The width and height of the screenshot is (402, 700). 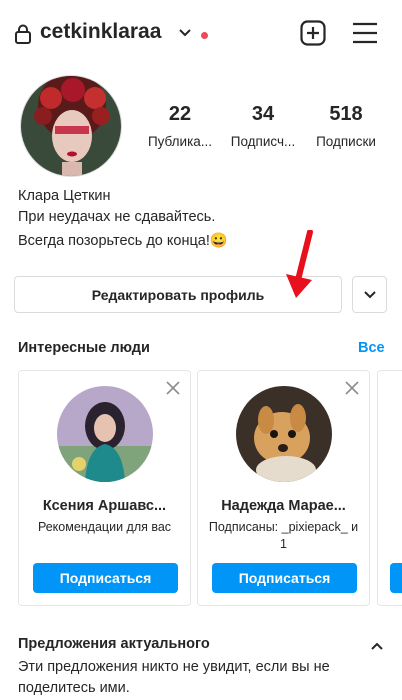 I want to click on follow-button, so click(x=396, y=578).